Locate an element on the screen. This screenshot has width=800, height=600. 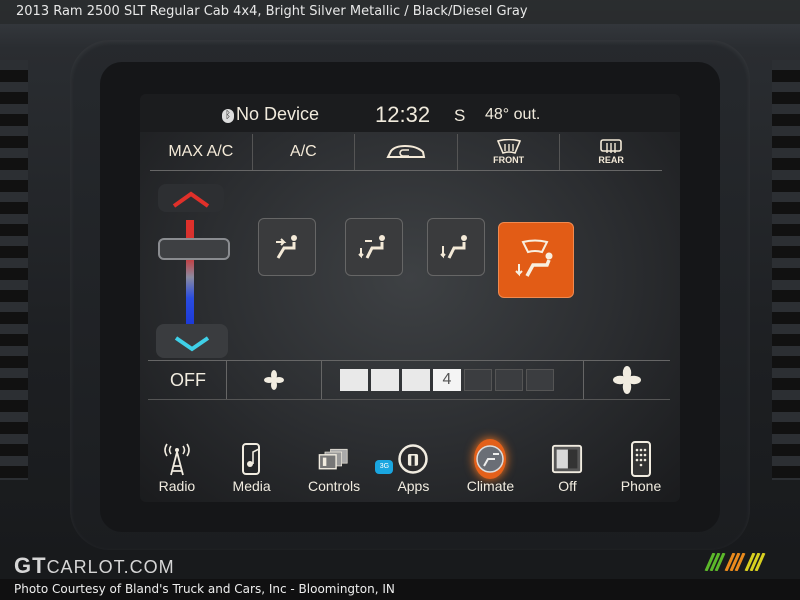
fan-off-button: OFF is located at coordinates (187, 380).